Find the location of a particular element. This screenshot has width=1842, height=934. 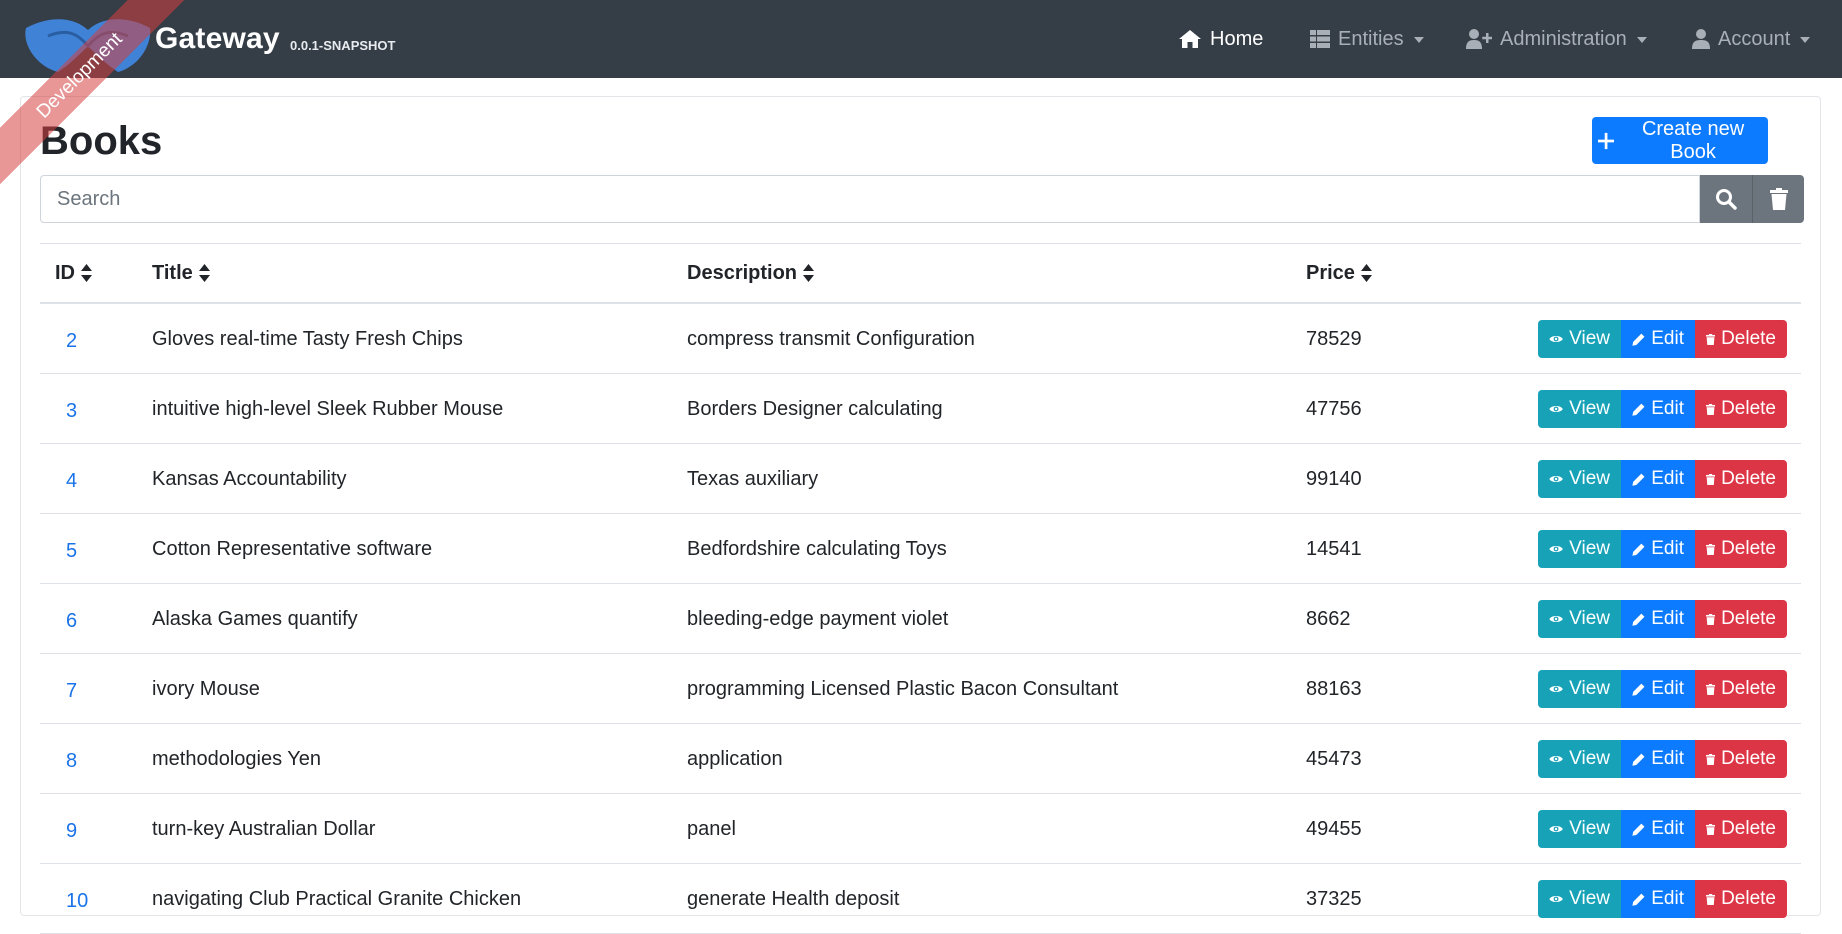

row-id-link: 7 is located at coordinates (71, 689).